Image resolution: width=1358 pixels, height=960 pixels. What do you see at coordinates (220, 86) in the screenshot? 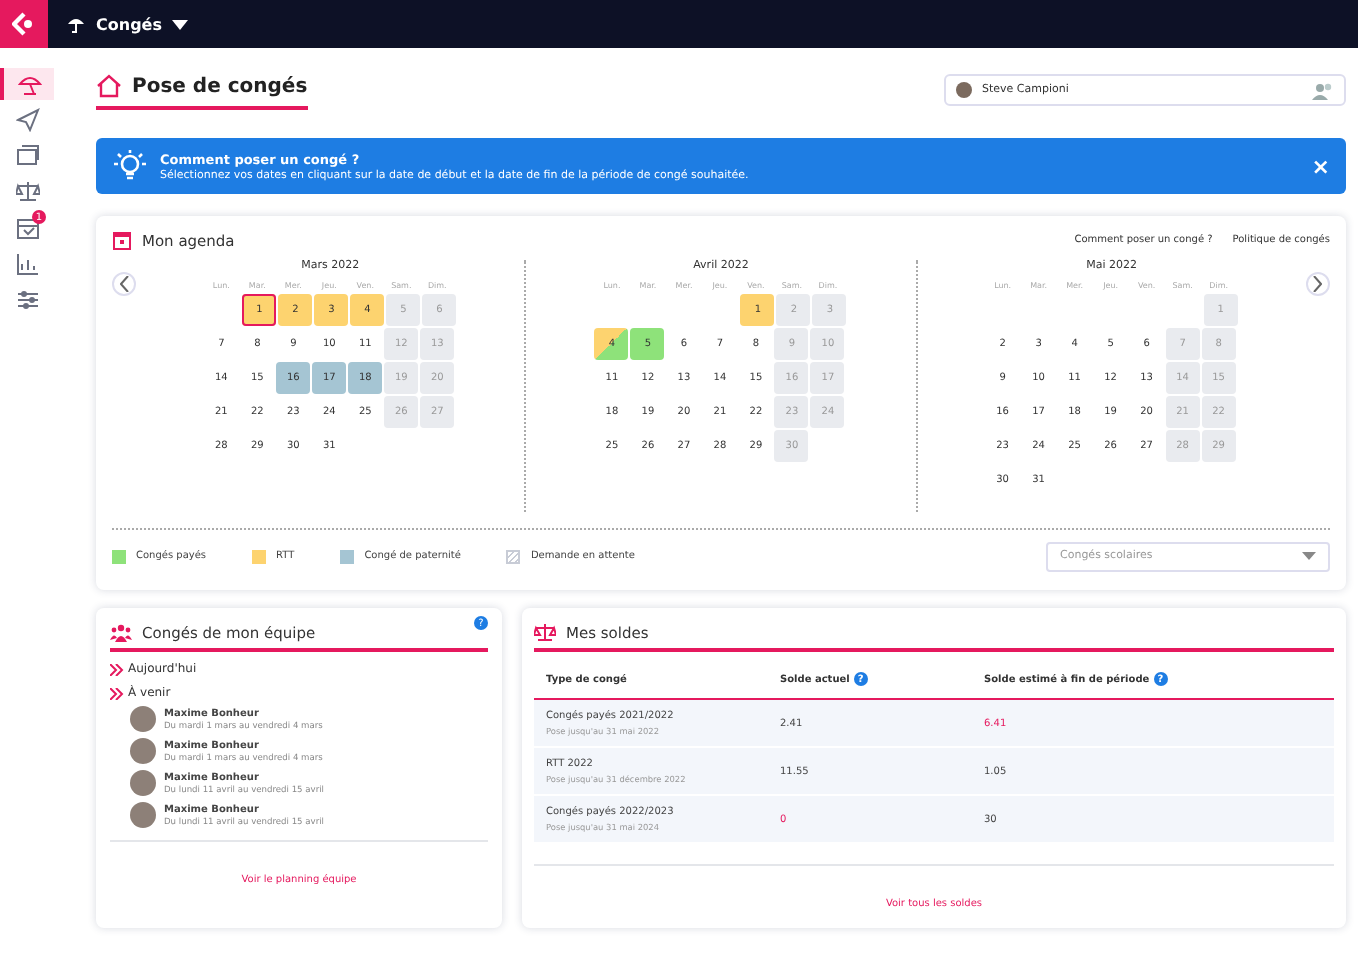
I see `page-title: Pose de congés` at bounding box center [220, 86].